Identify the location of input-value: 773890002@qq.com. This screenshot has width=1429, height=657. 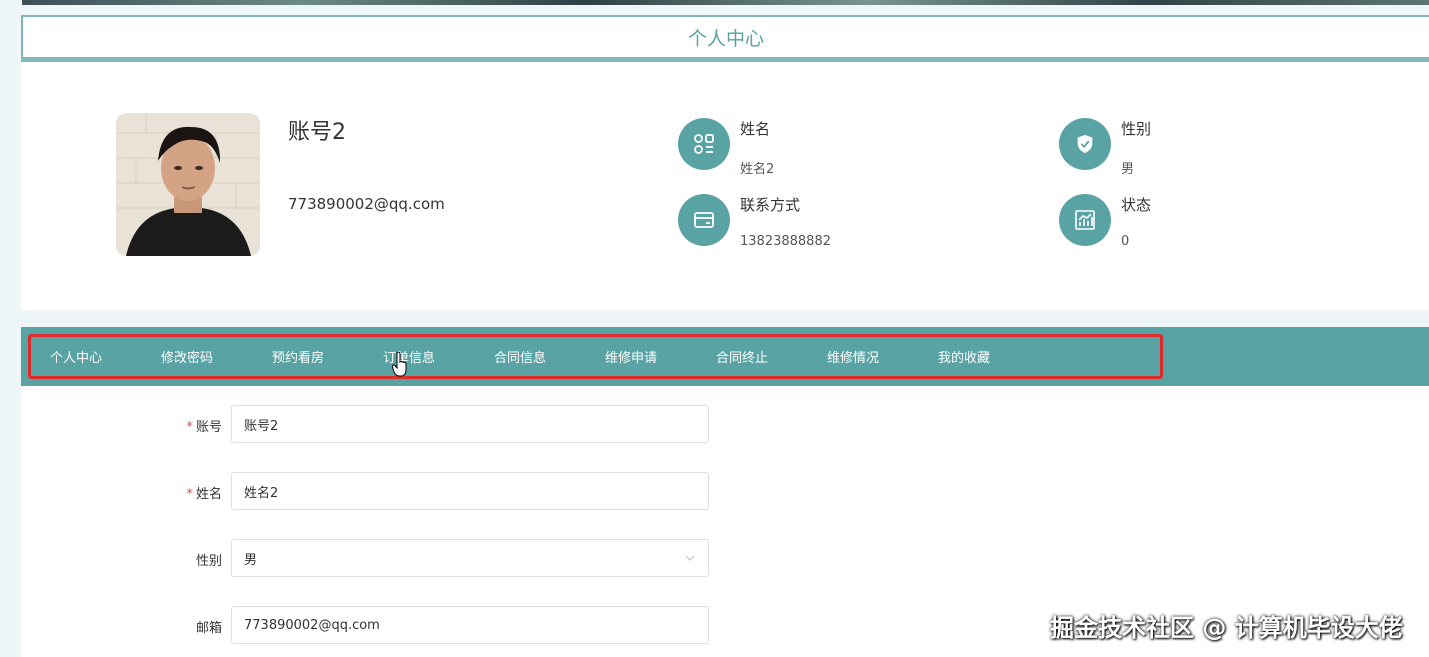
(312, 625).